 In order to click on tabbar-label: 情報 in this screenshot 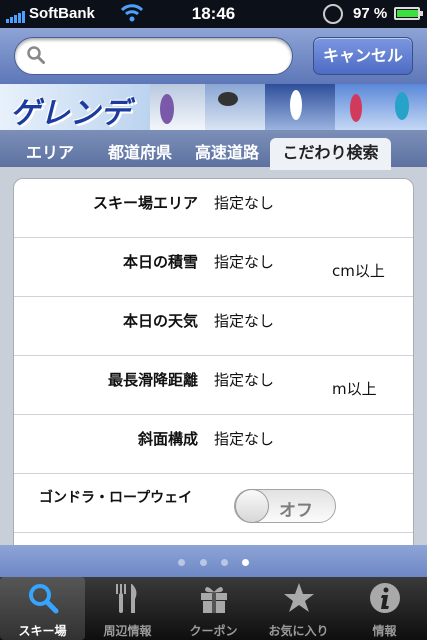, I will do `click(384, 631)`.